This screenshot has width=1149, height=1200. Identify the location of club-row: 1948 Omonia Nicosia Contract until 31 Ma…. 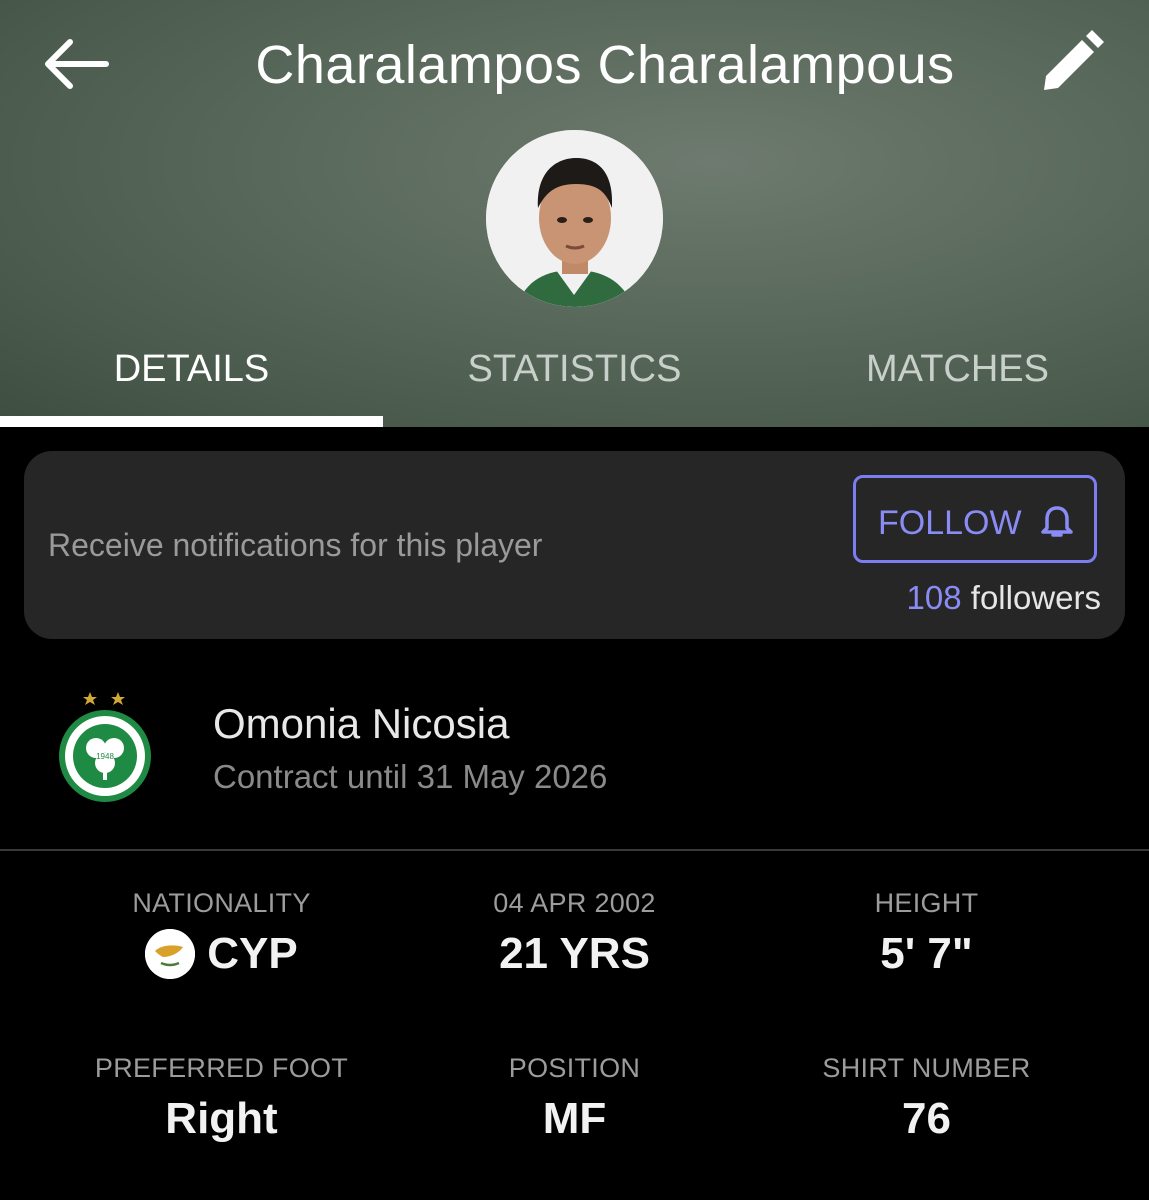
(574, 765).